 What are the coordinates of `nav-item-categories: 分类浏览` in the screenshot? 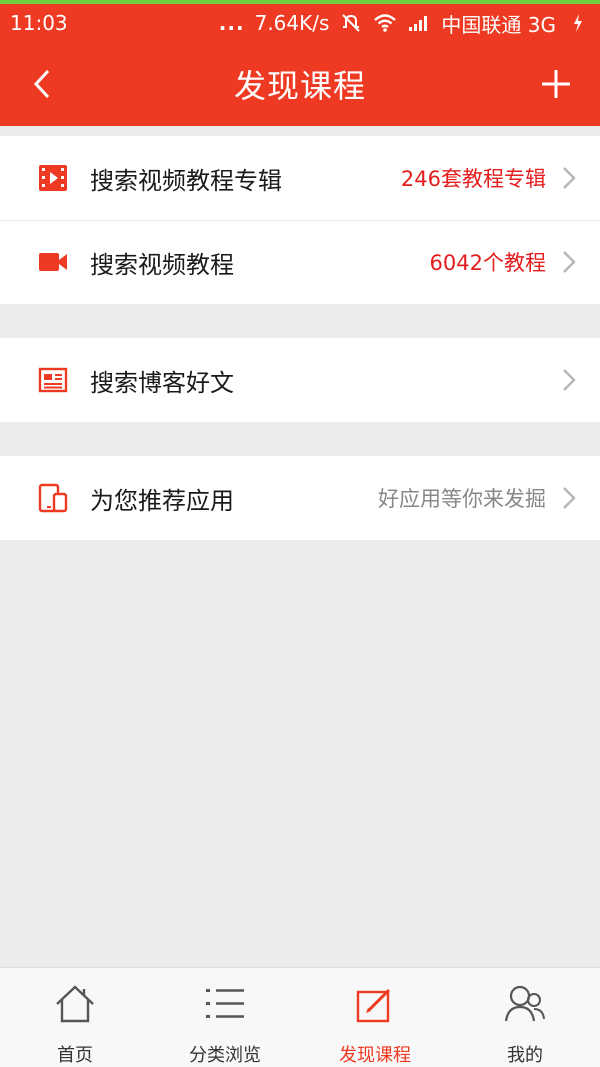 It's located at (225, 1017).